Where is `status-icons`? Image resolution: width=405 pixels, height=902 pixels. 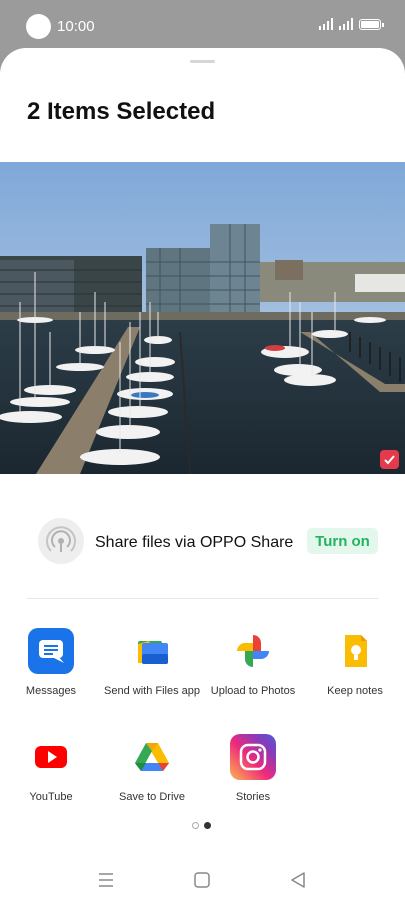
status-icons is located at coordinates (351, 24).